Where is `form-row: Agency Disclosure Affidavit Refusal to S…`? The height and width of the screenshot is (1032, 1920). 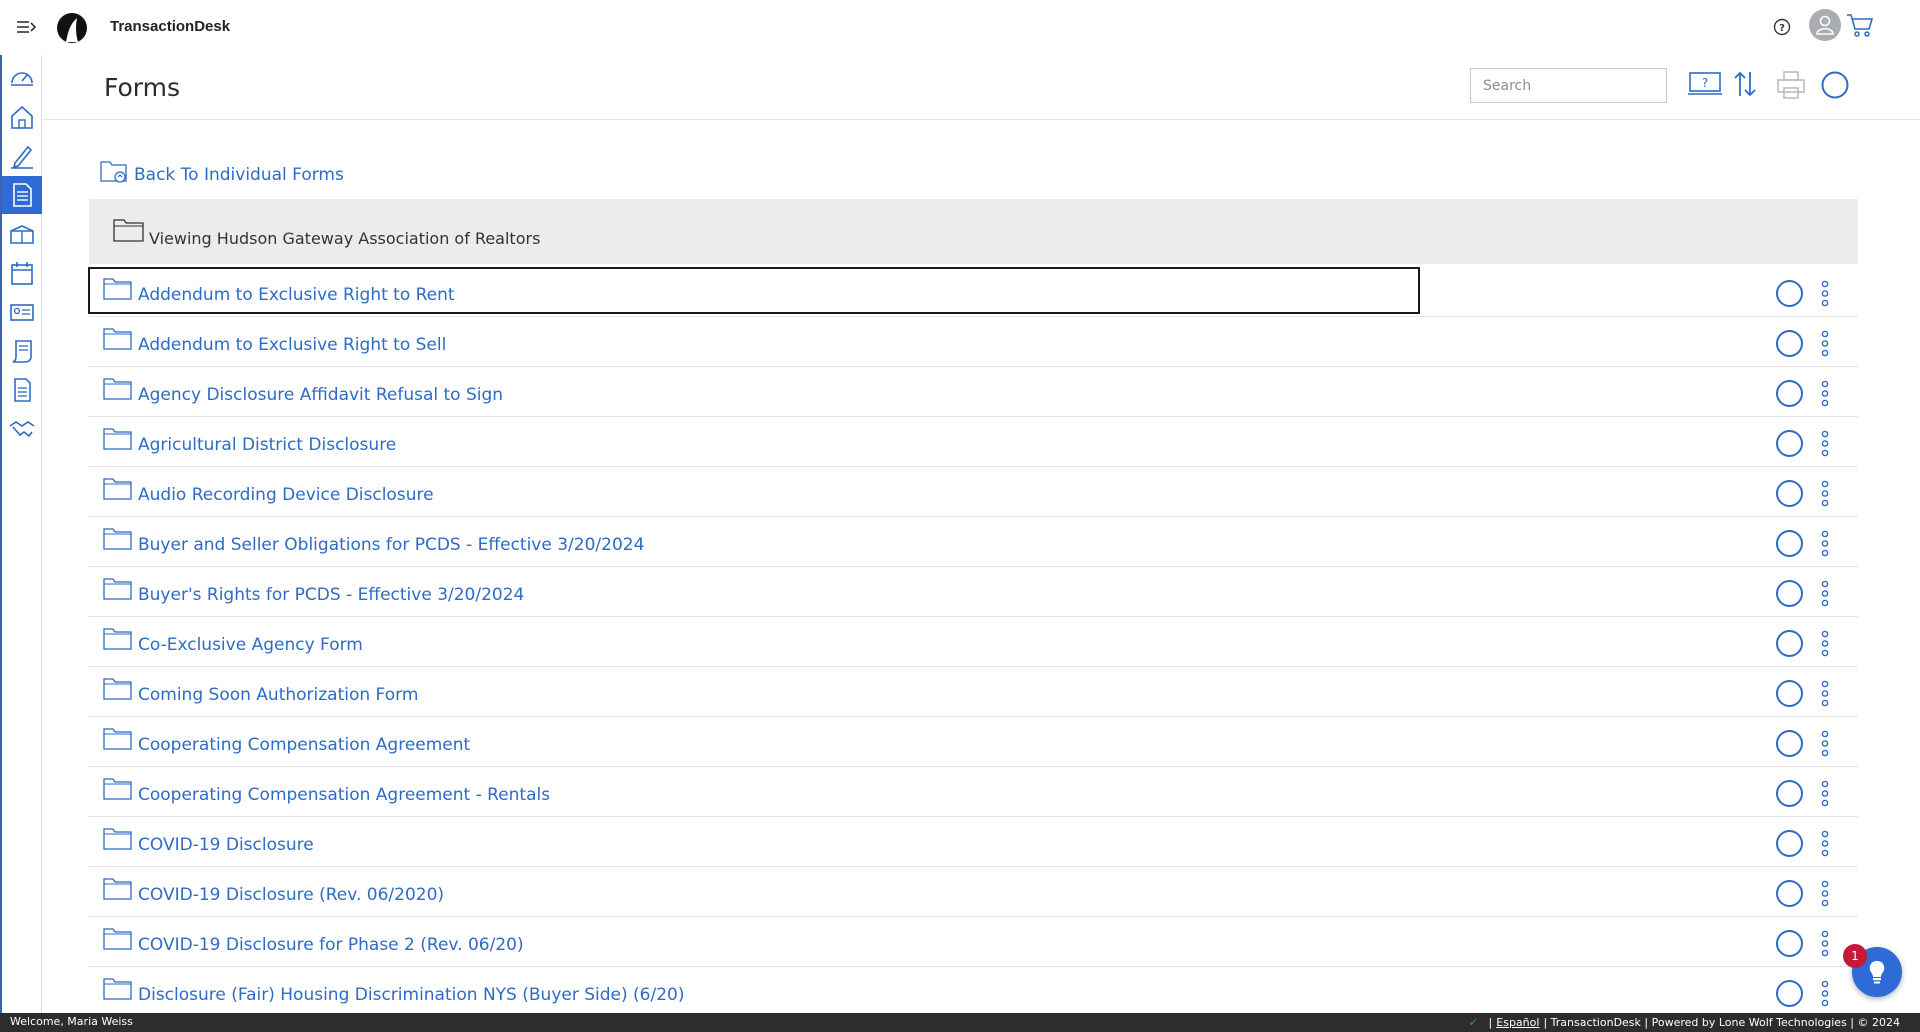 form-row: Agency Disclosure Affidavit Refusal to S… is located at coordinates (973, 392).